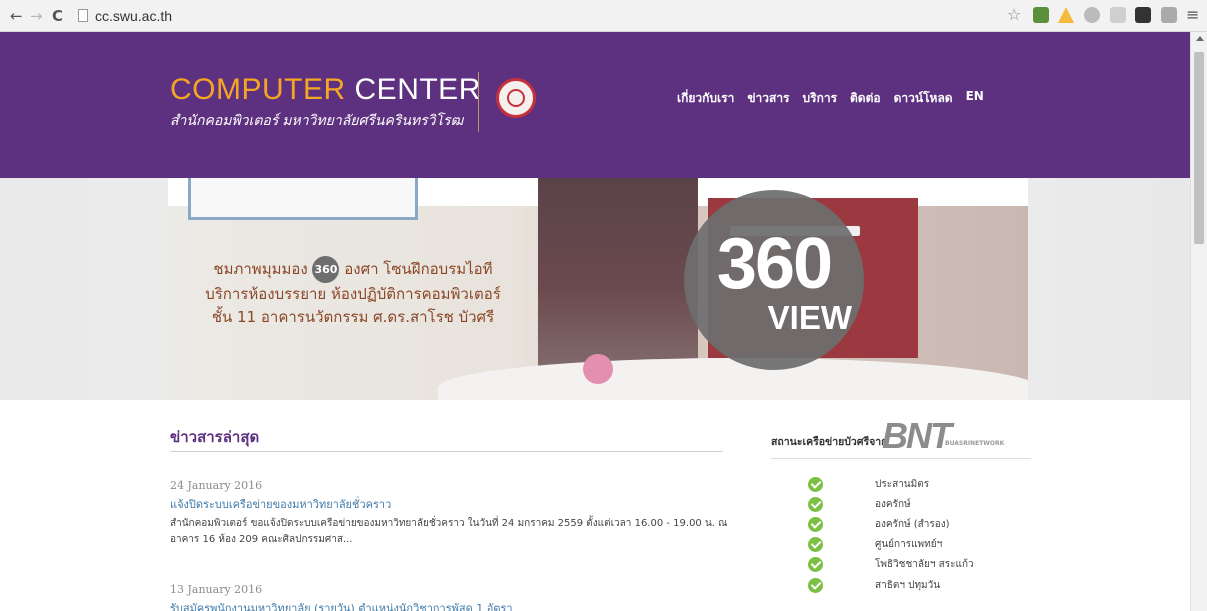 The width and height of the screenshot is (1207, 611). What do you see at coordinates (902, 484) in the screenshot?
I see `site-name: ประสานมิตร` at bounding box center [902, 484].